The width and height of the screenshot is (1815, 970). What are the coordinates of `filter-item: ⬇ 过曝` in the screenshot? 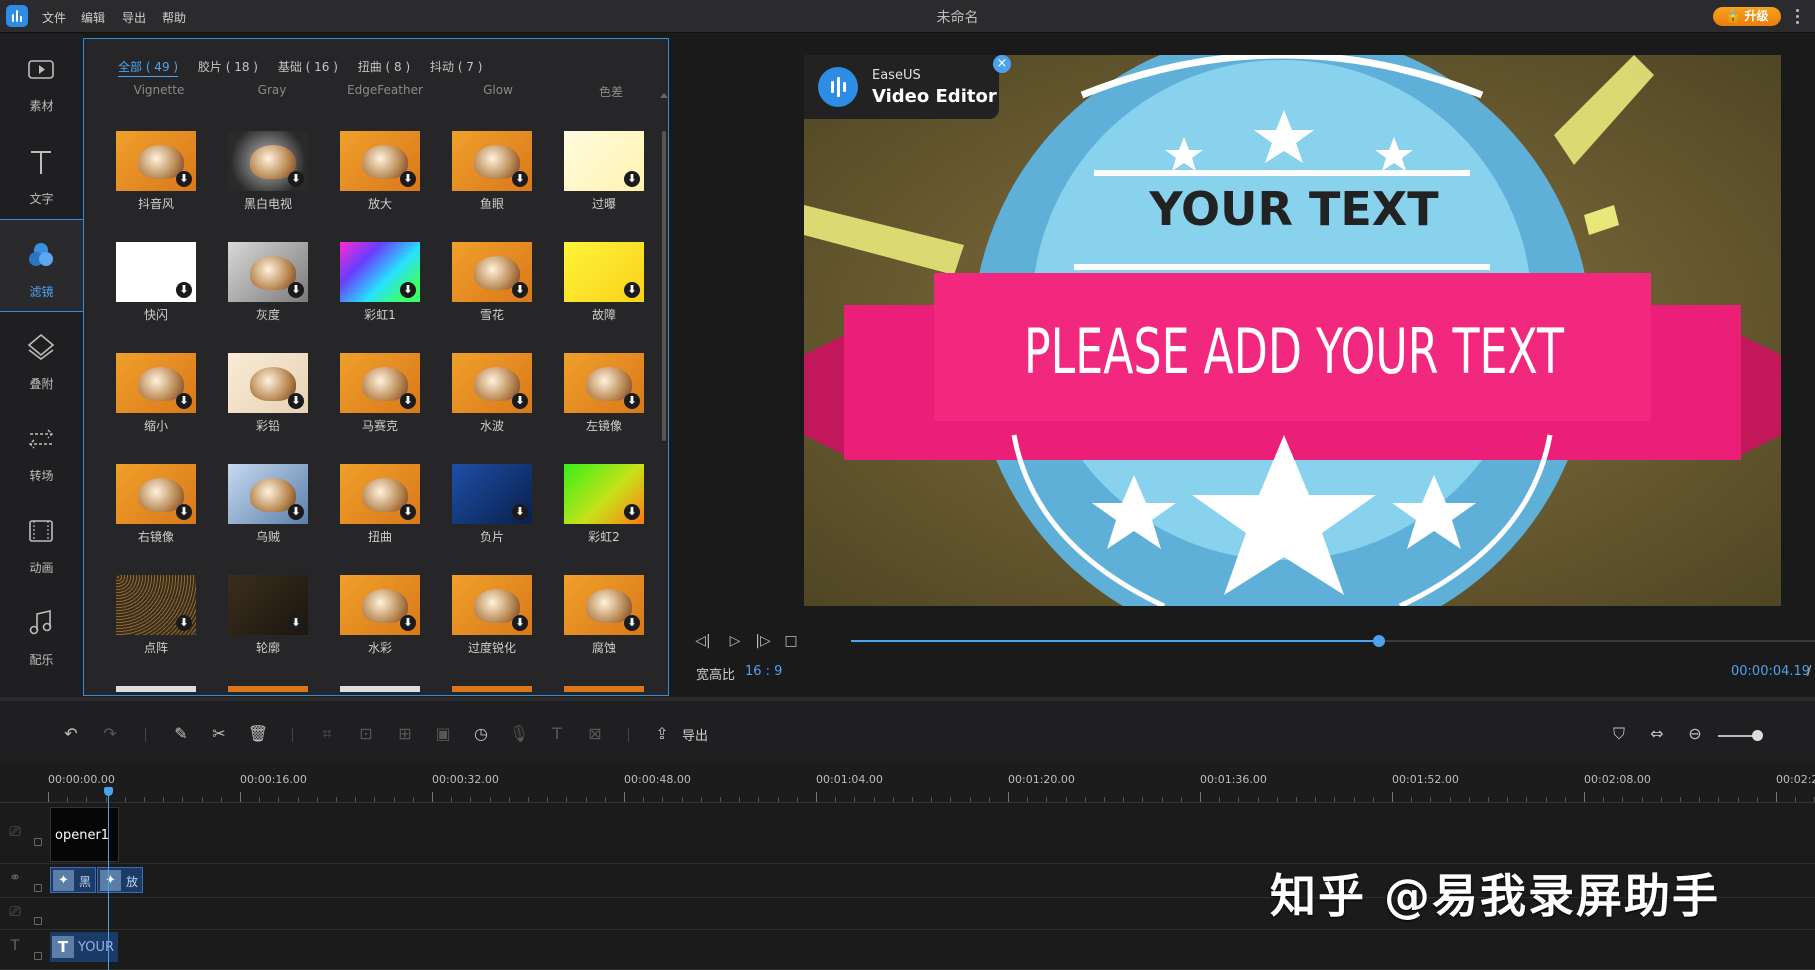 It's located at (604, 181).